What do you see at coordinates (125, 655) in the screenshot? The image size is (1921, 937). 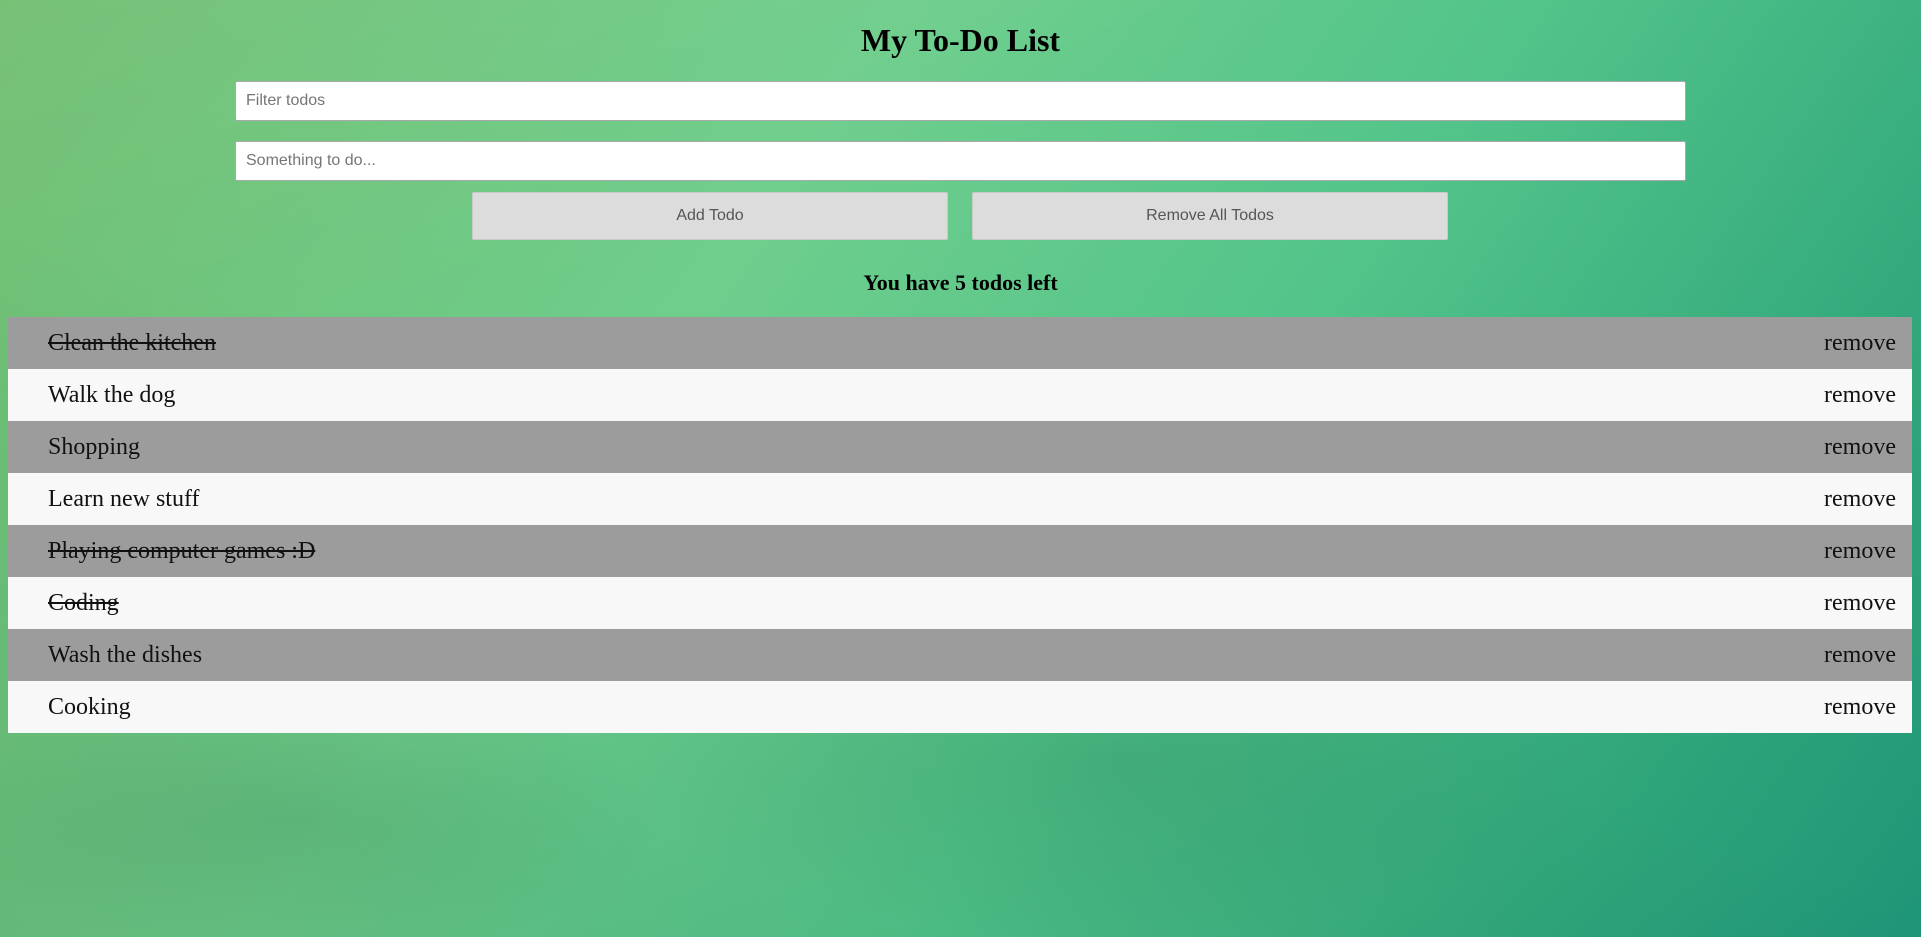 I see `todo-text: Wash the dishes` at bounding box center [125, 655].